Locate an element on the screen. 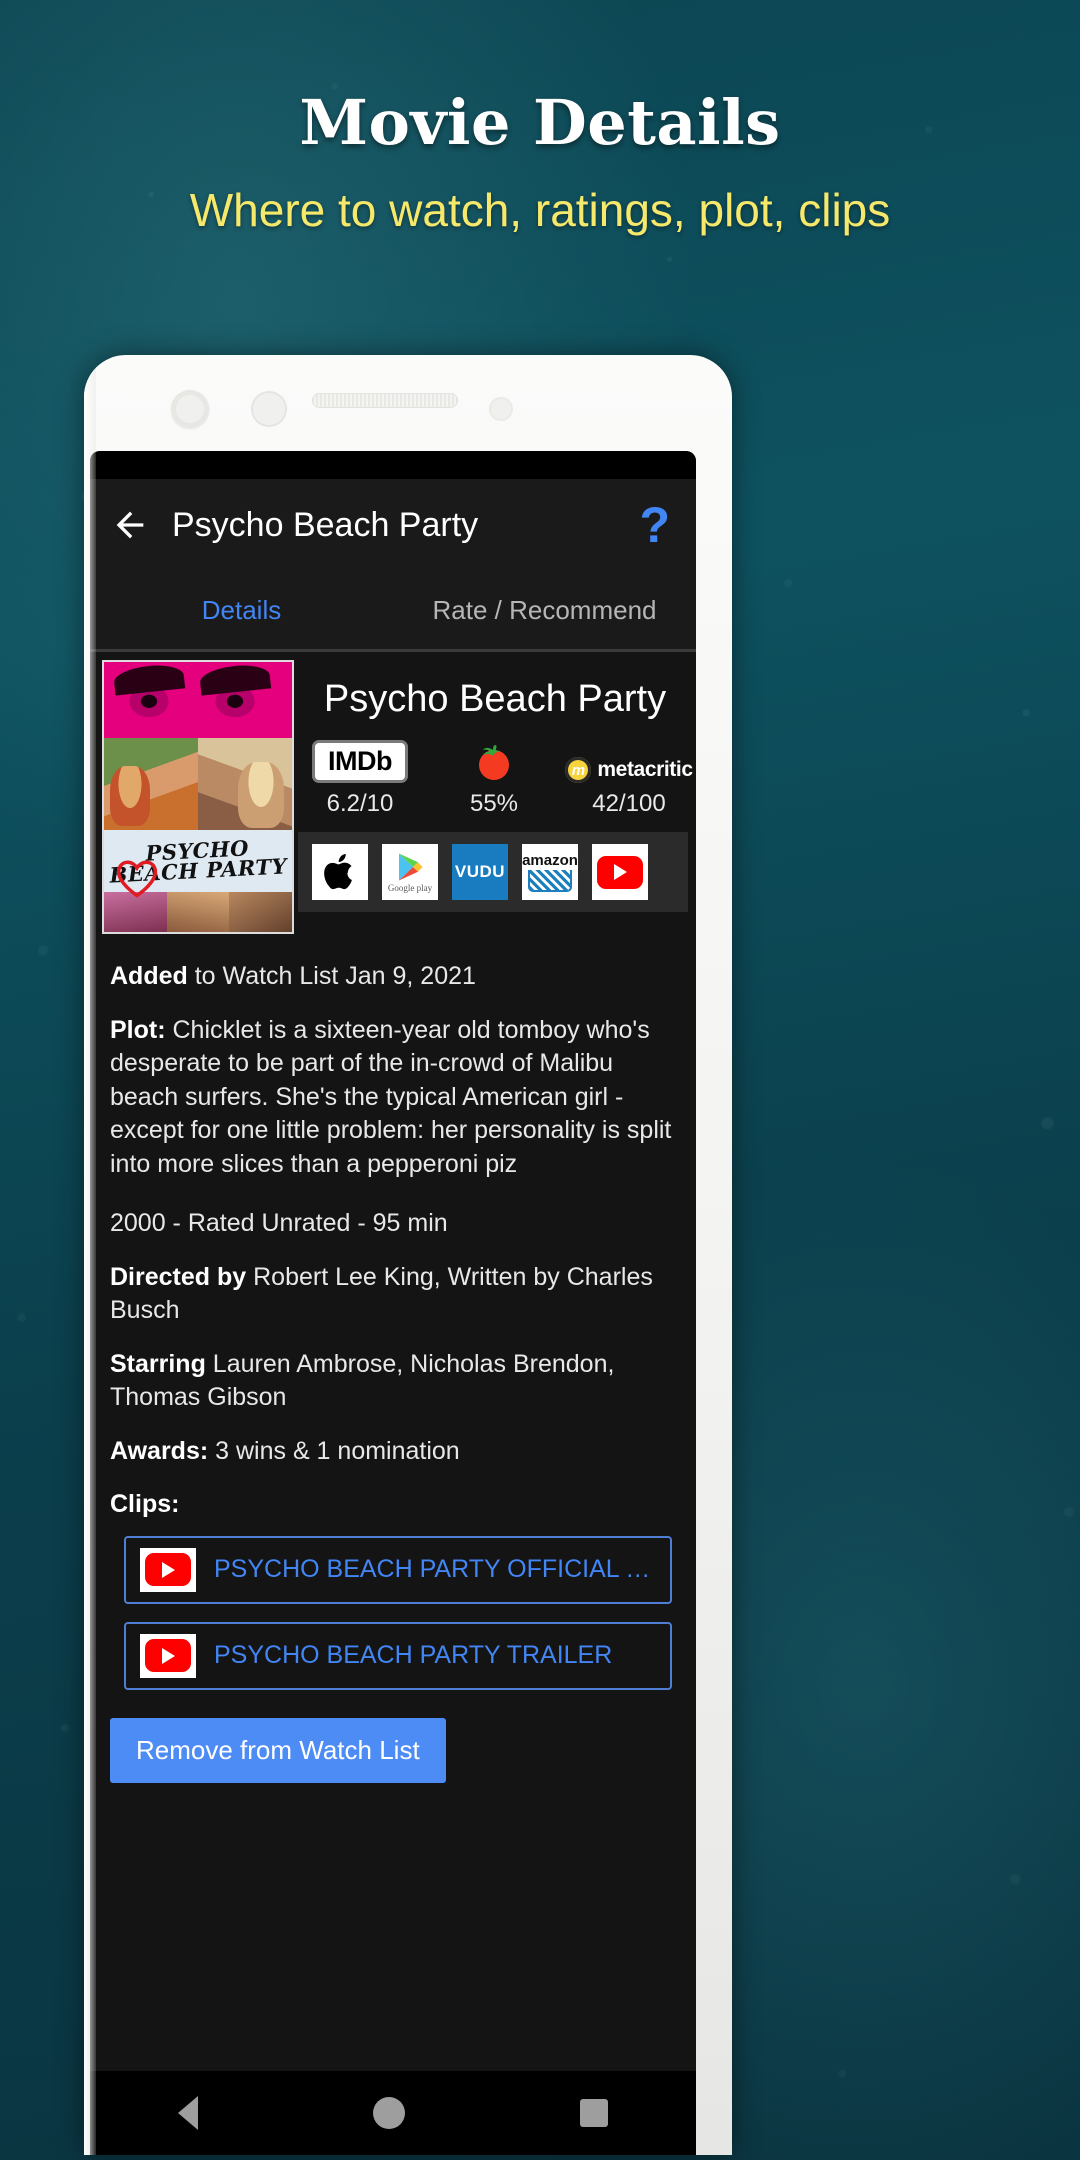  poster-photo-row is located at coordinates (198, 784).